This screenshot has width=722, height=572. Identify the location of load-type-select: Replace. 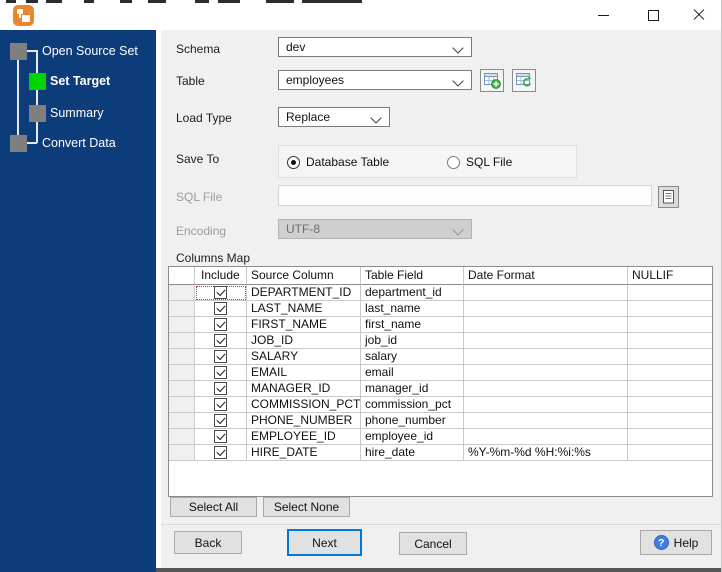
(334, 117).